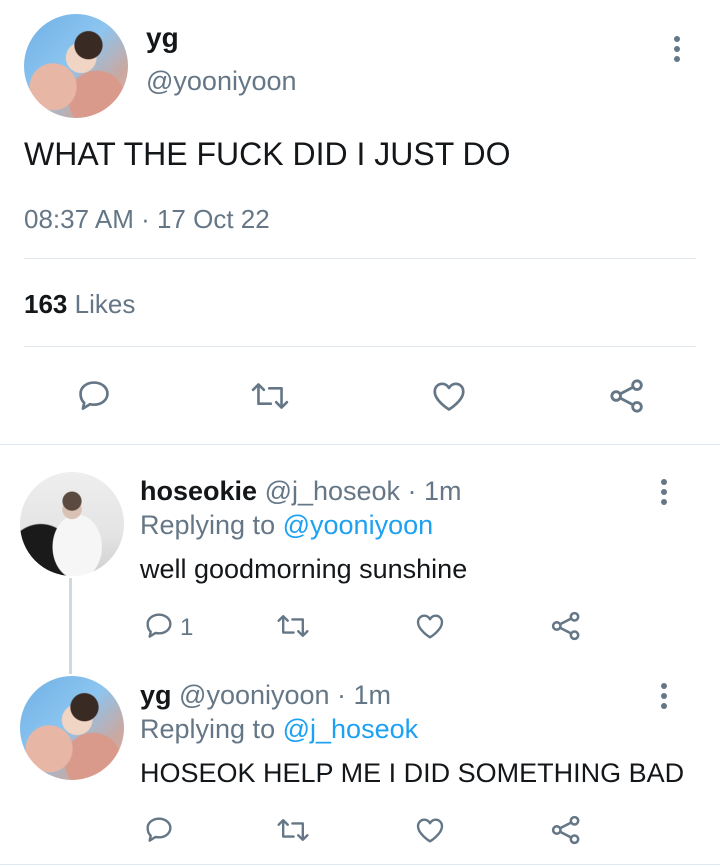 Image resolution: width=720 pixels, height=867 pixels. What do you see at coordinates (304, 569) in the screenshot?
I see `reply-text: well goodmorning sunshine` at bounding box center [304, 569].